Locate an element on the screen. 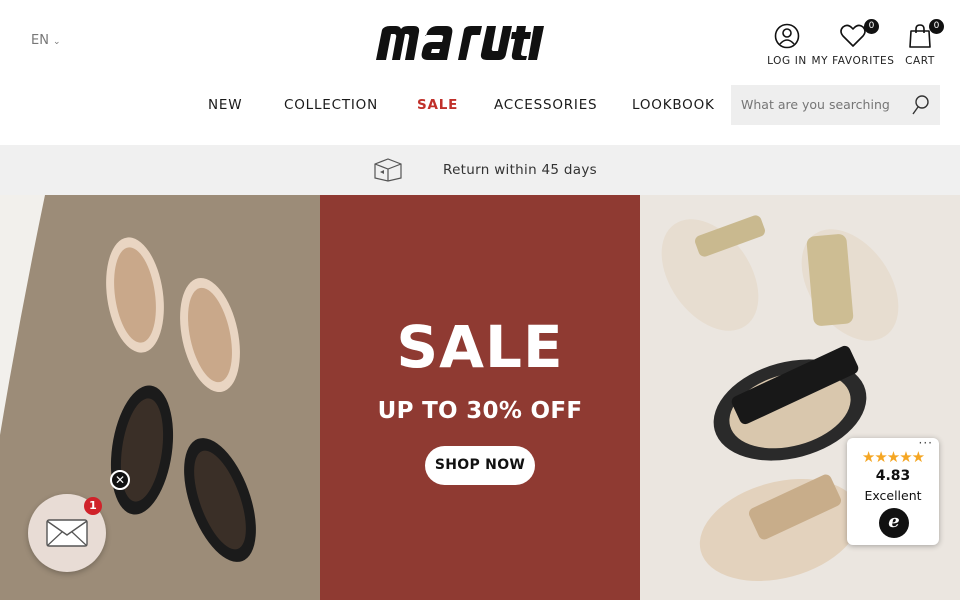 The height and width of the screenshot is (600, 960). nav-item-lookbook: LOOKBOOK is located at coordinates (673, 105).